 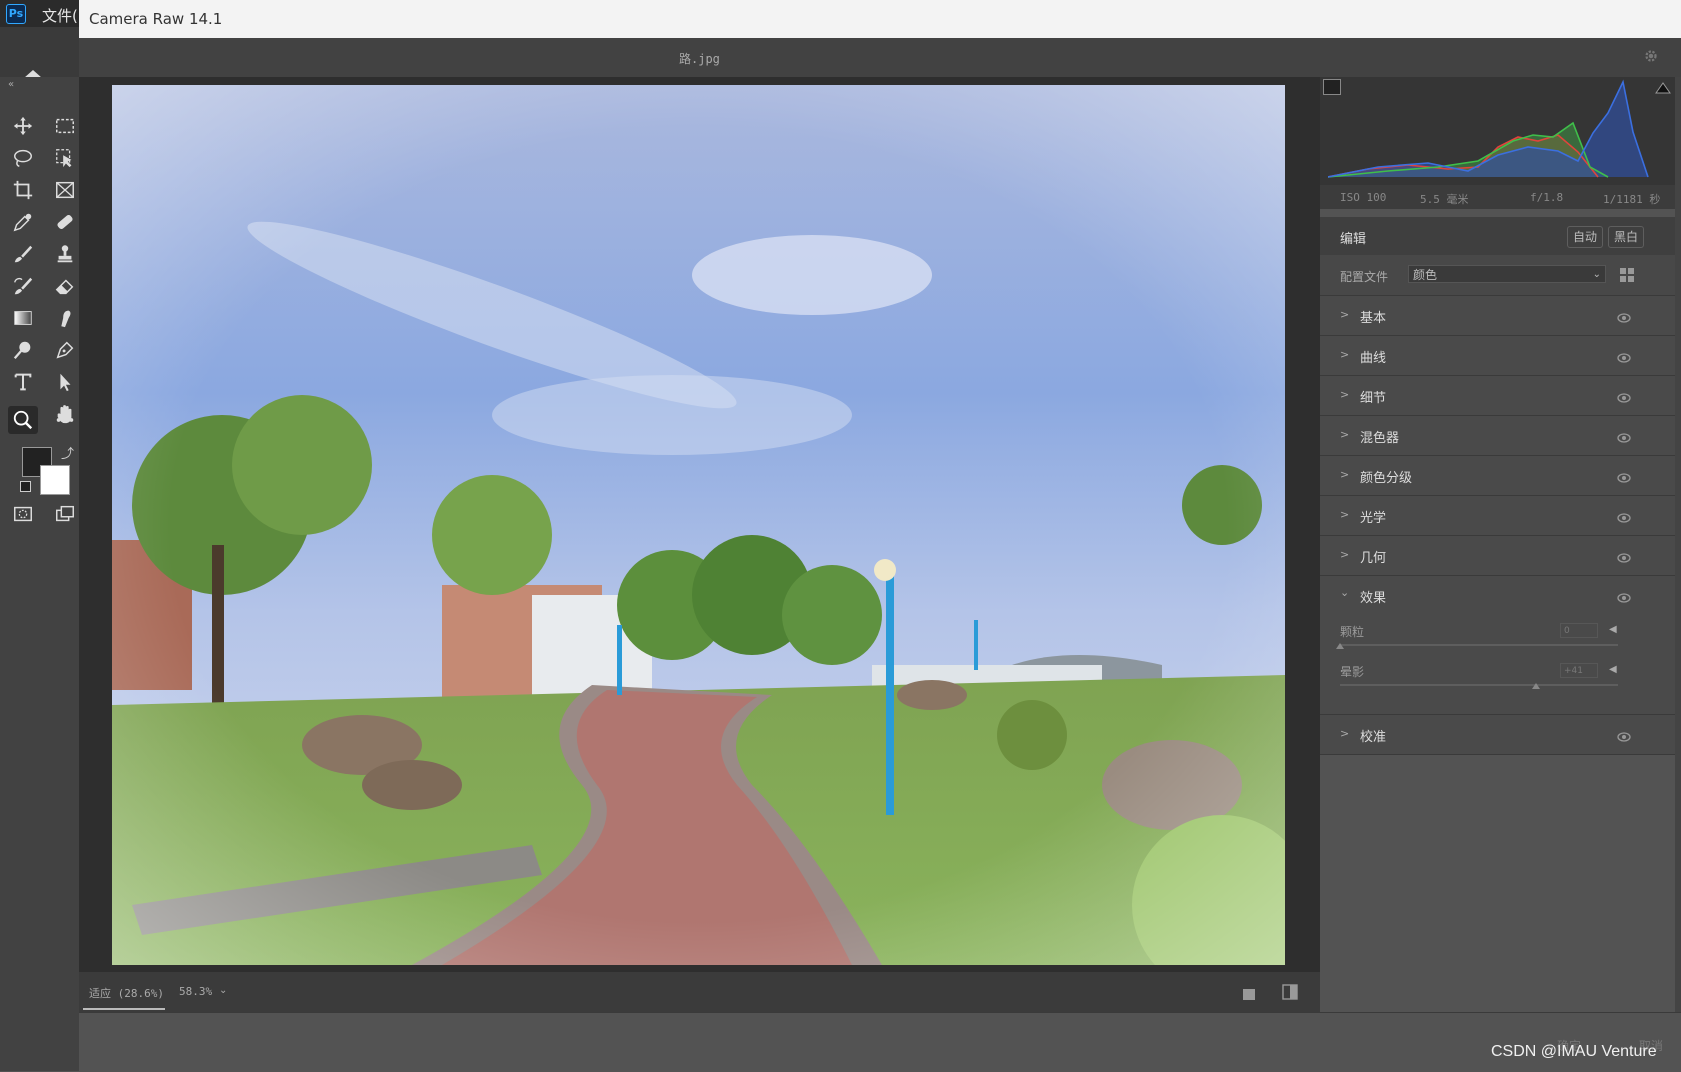 What do you see at coordinates (1497, 735) in the screenshot?
I see `section-calibration: > 校准` at bounding box center [1497, 735].